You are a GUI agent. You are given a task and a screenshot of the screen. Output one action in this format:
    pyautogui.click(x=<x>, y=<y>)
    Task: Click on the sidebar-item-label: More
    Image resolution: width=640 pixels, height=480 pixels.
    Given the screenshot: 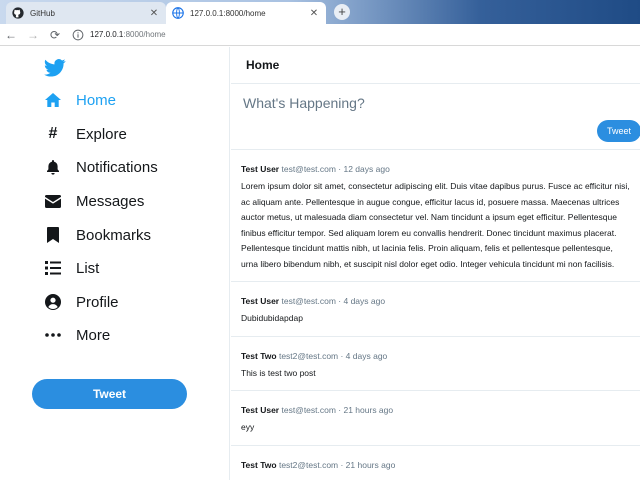 What is the action you would take?
    pyautogui.click(x=93, y=335)
    